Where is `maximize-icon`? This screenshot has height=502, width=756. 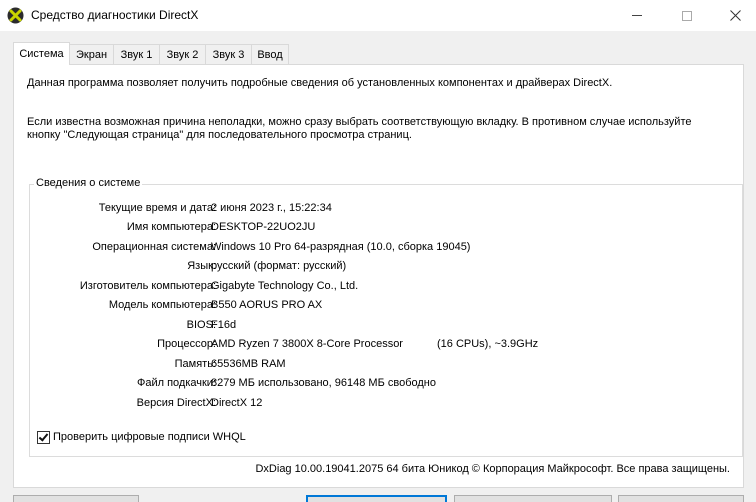
maximize-icon is located at coordinates (687, 15).